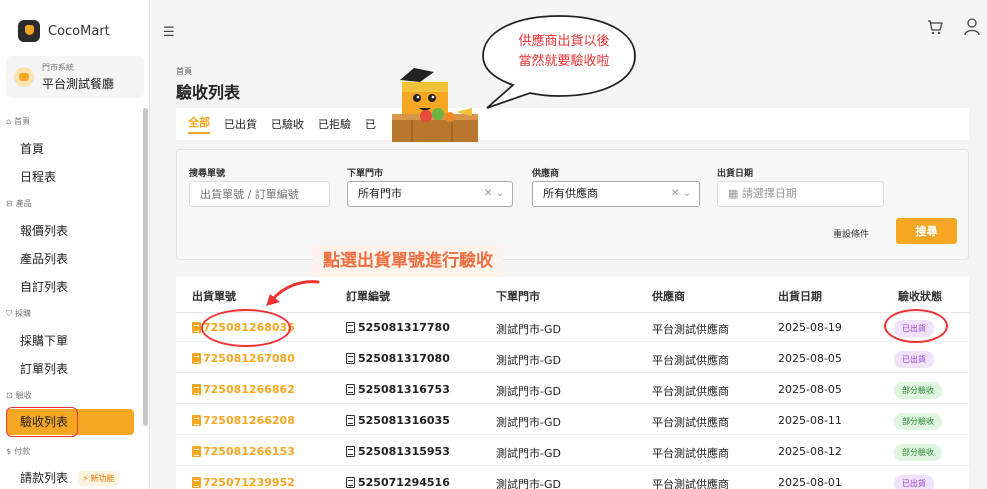 Image resolution: width=987 pixels, height=489 pixels. What do you see at coordinates (9, 313) in the screenshot?
I see `cart-small-icon: ⛉` at bounding box center [9, 313].